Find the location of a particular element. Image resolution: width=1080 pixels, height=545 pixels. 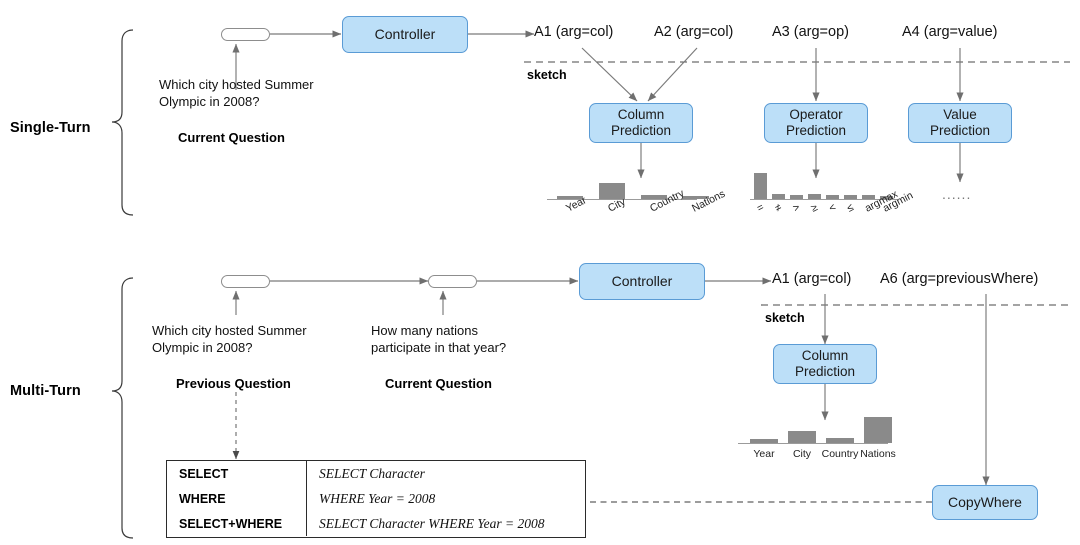

previous-question-input-pill is located at coordinates (245, 281).